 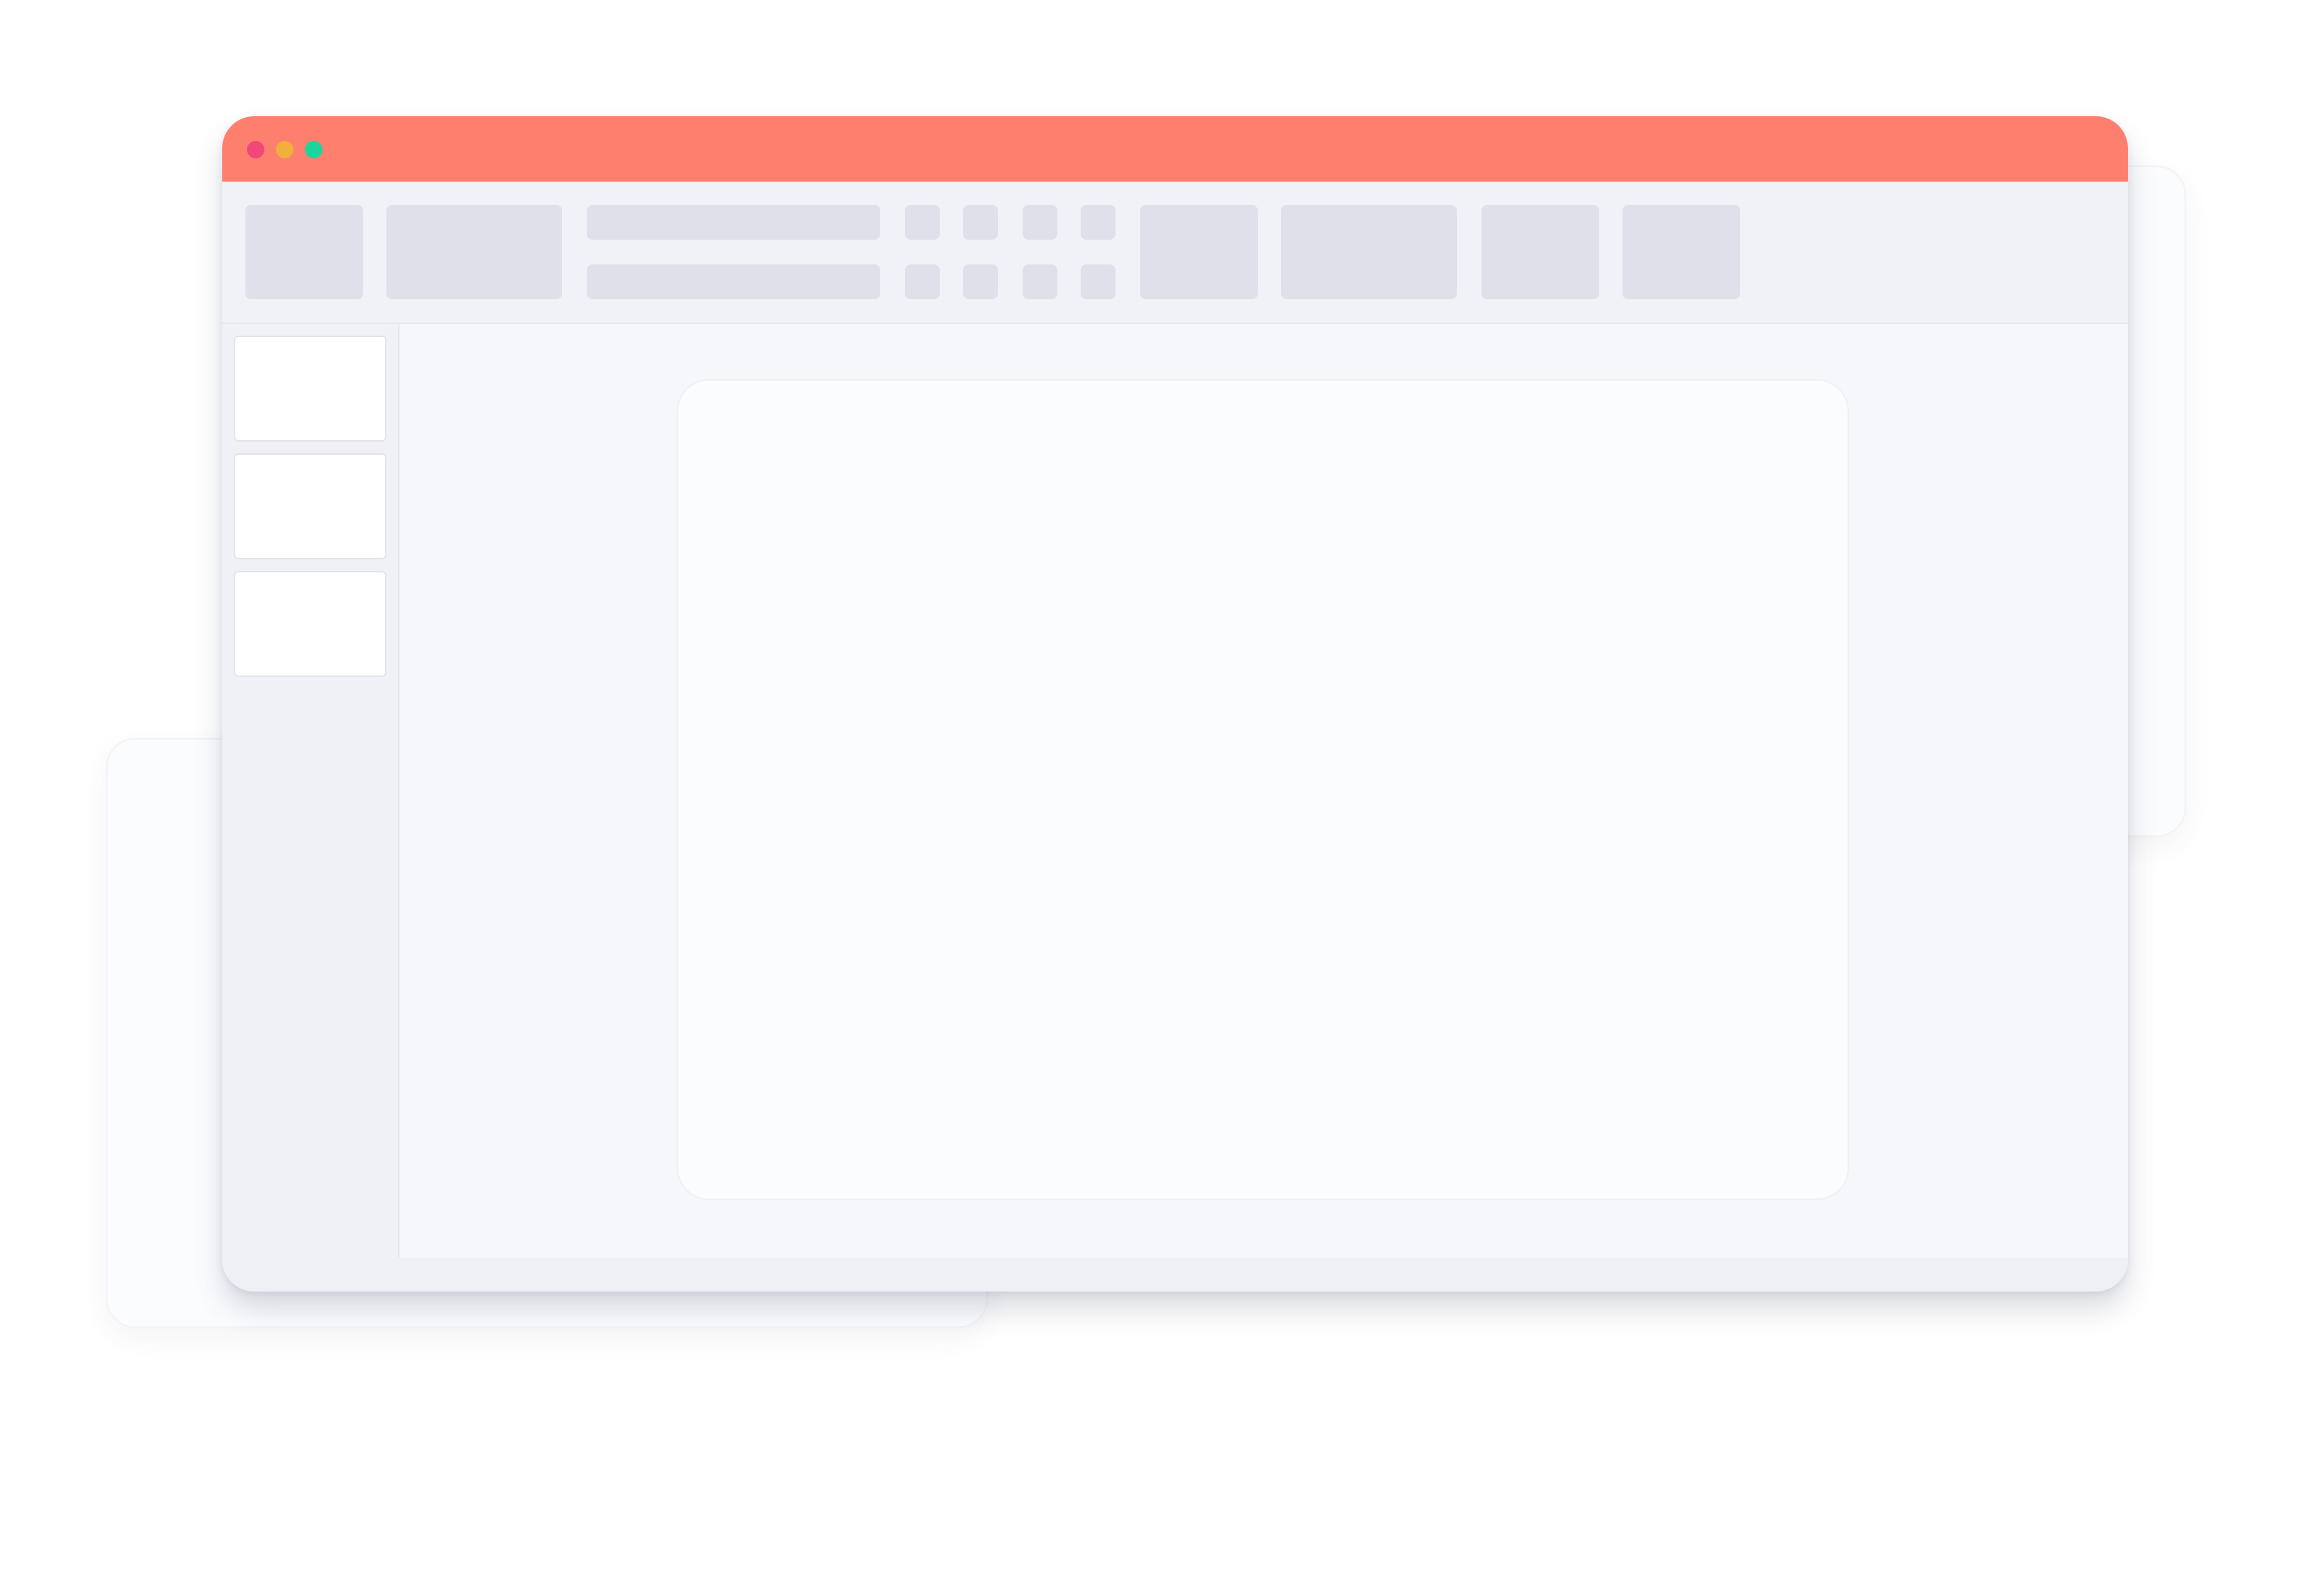 I want to click on slide-thumbnail-panel, so click(x=310, y=791).